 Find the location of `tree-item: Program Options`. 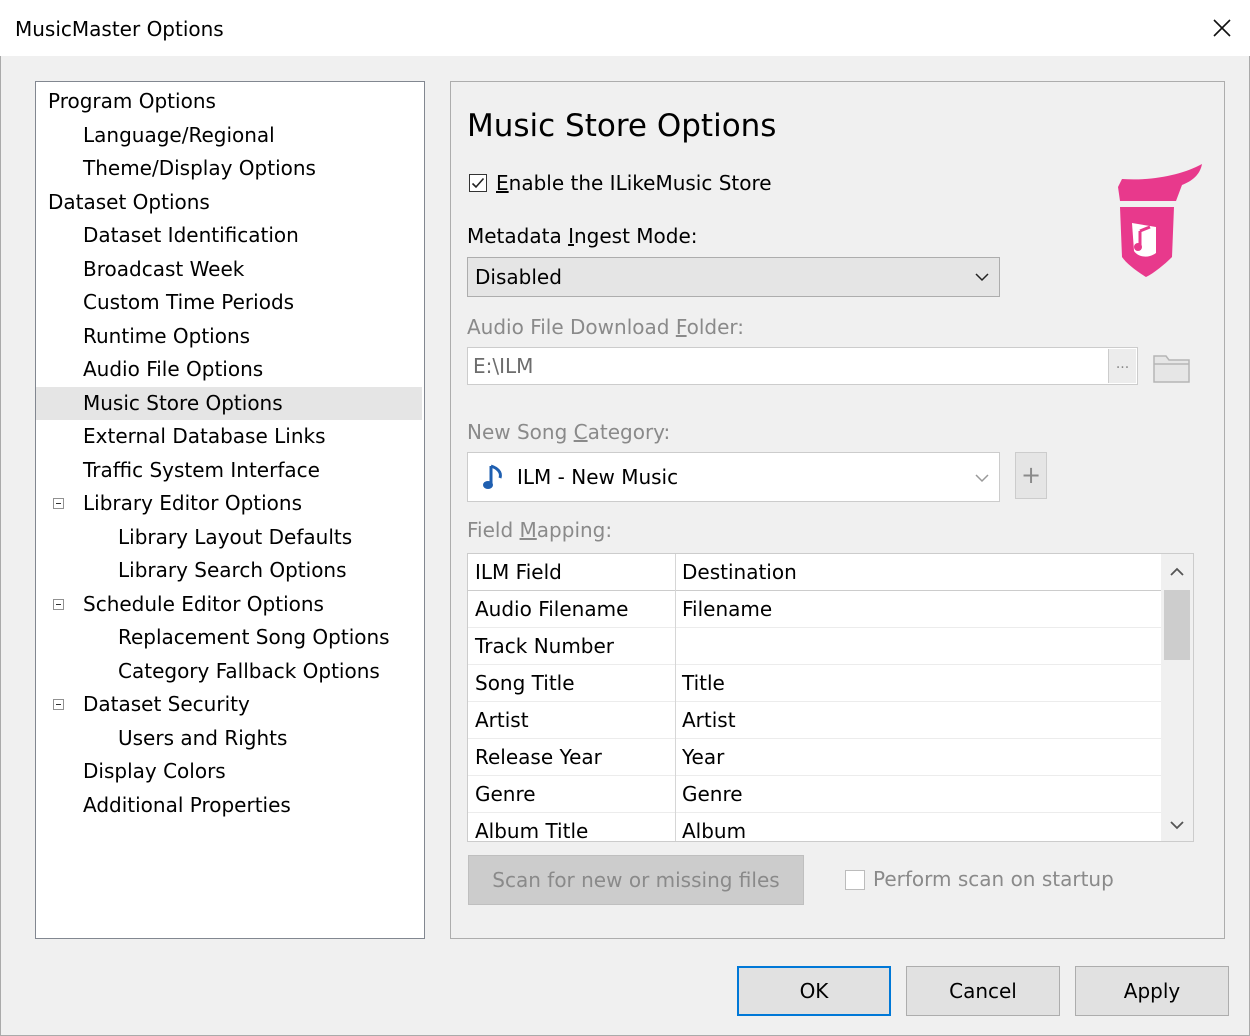

tree-item: Program Options is located at coordinates (229, 101).